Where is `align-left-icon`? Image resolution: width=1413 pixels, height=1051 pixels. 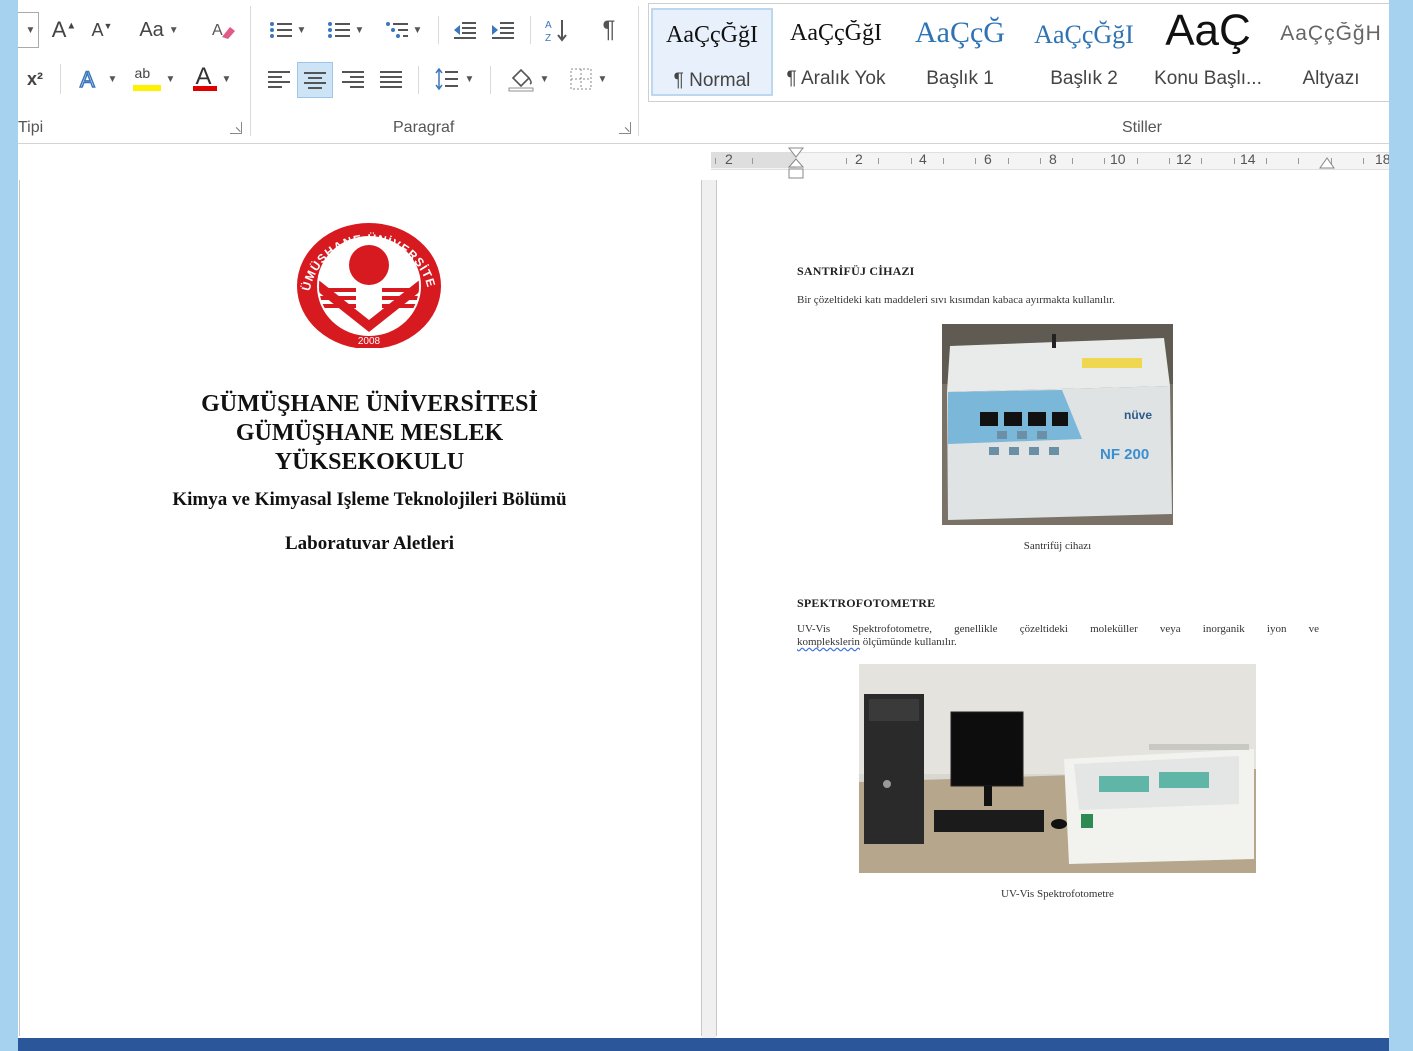 align-left-icon is located at coordinates (279, 79).